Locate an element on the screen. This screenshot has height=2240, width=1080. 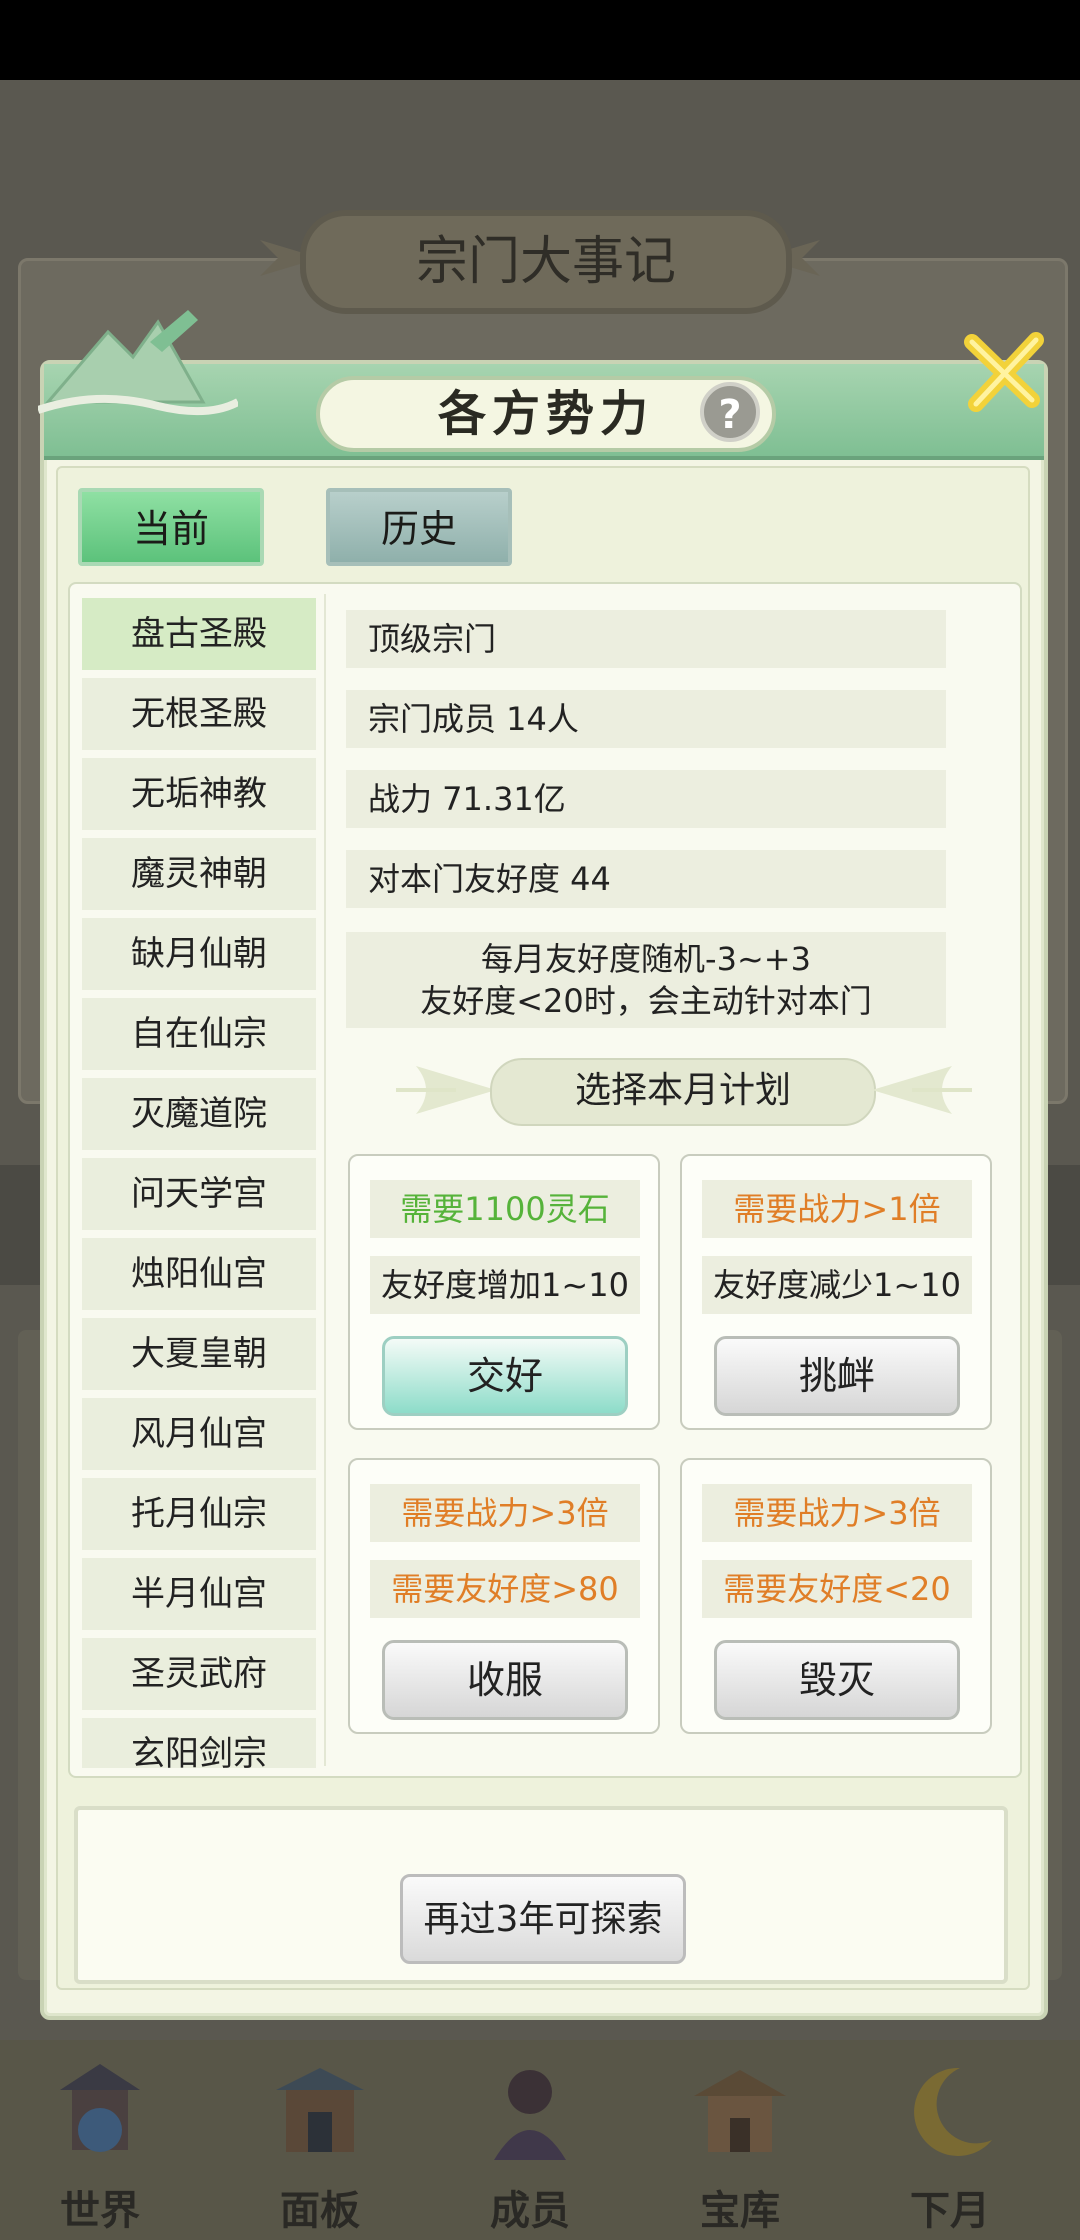
nav-label: 下月 is located at coordinates (950, 2210).